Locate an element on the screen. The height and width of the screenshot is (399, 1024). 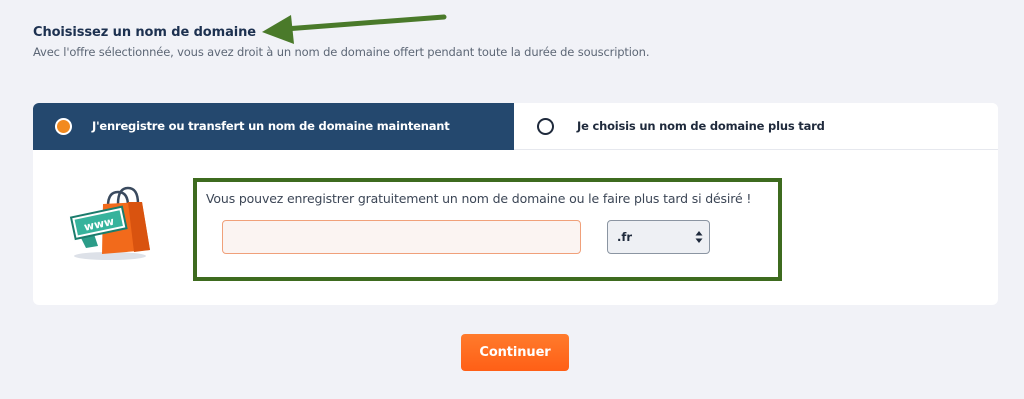
domain-name-input is located at coordinates (401, 237).